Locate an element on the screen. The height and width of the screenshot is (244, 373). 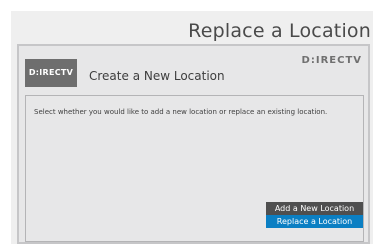
dialog-title: Create a New Location is located at coordinates (157, 76).